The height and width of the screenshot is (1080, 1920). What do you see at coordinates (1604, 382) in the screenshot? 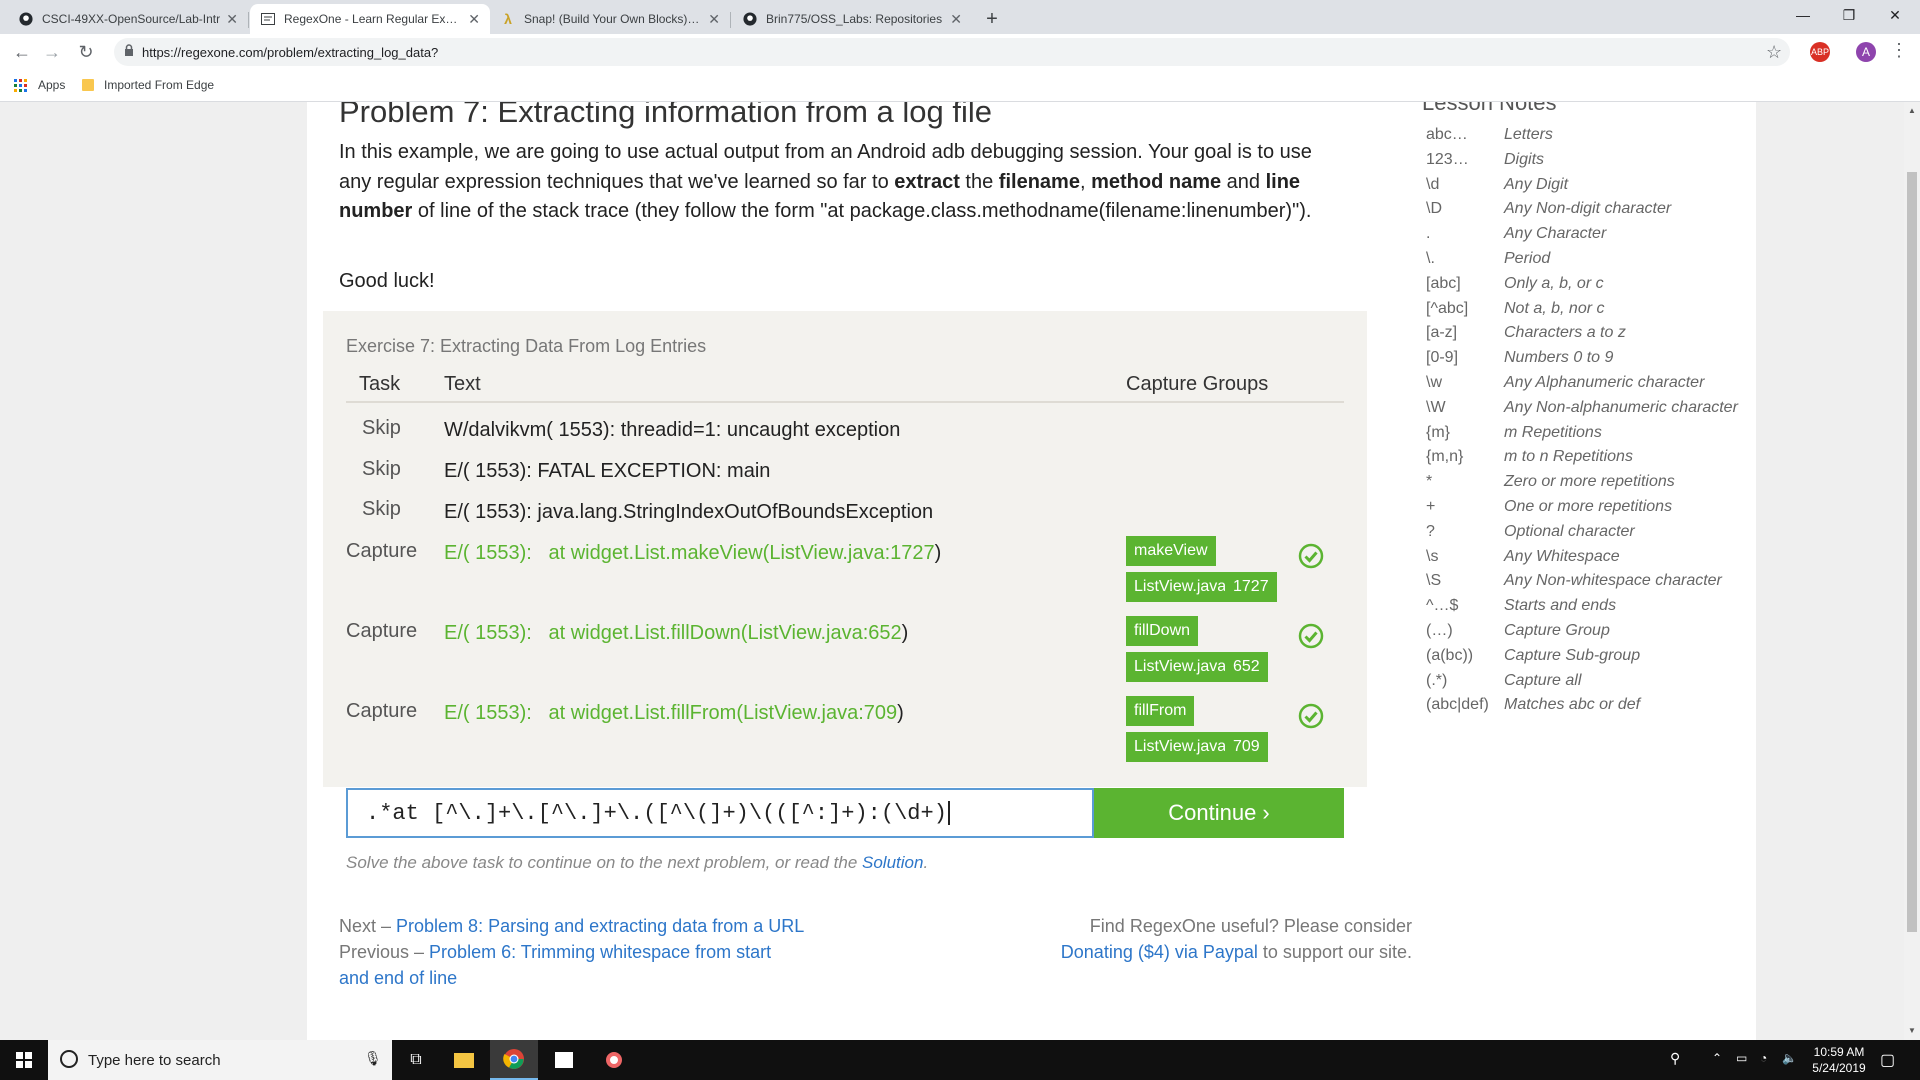
I see `note-value: Any Alphanumeric character` at bounding box center [1604, 382].